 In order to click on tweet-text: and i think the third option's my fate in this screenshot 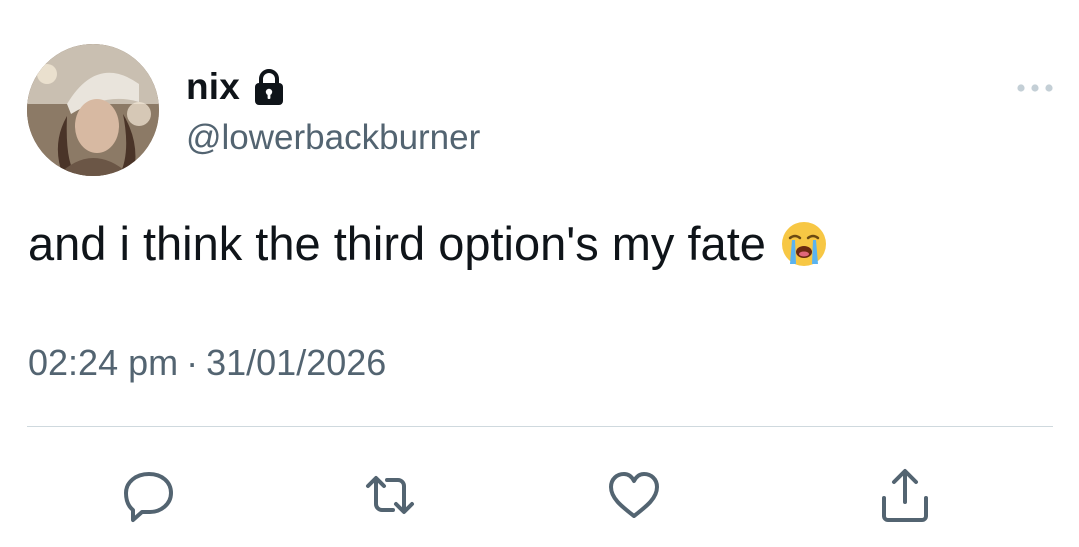, I will do `click(428, 243)`.